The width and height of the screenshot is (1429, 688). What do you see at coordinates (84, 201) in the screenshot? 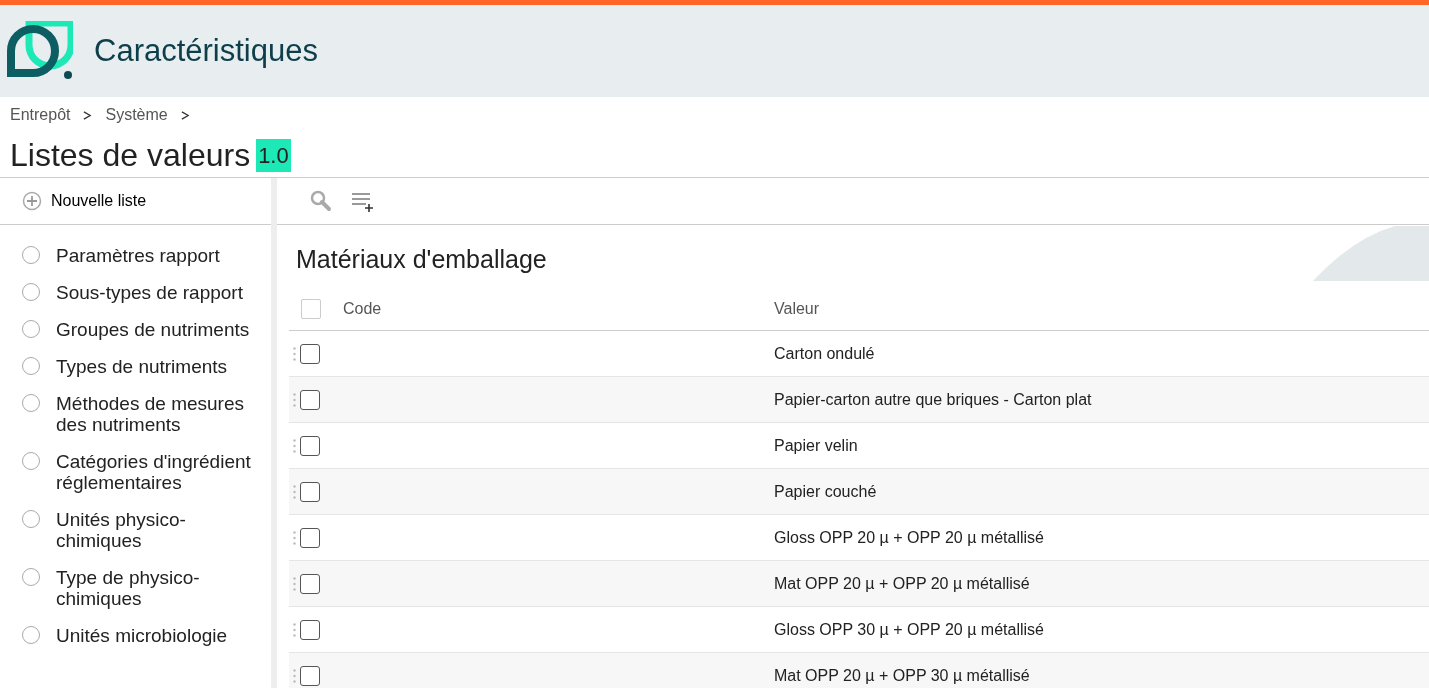
I see `new-list-button: Nouvelle liste` at bounding box center [84, 201].